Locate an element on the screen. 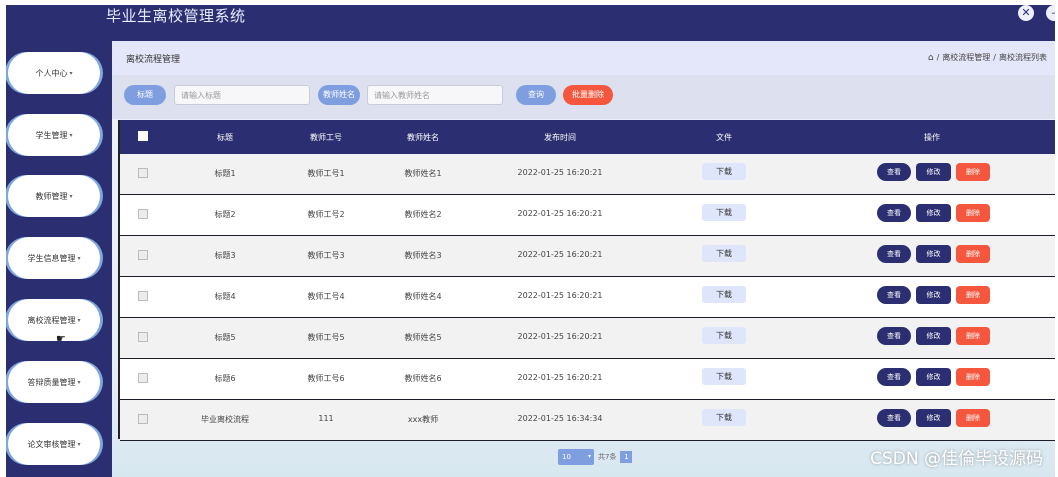 Image resolution: width=1058 pixels, height=477 pixels. cell-title: 标题5 is located at coordinates (225, 337).